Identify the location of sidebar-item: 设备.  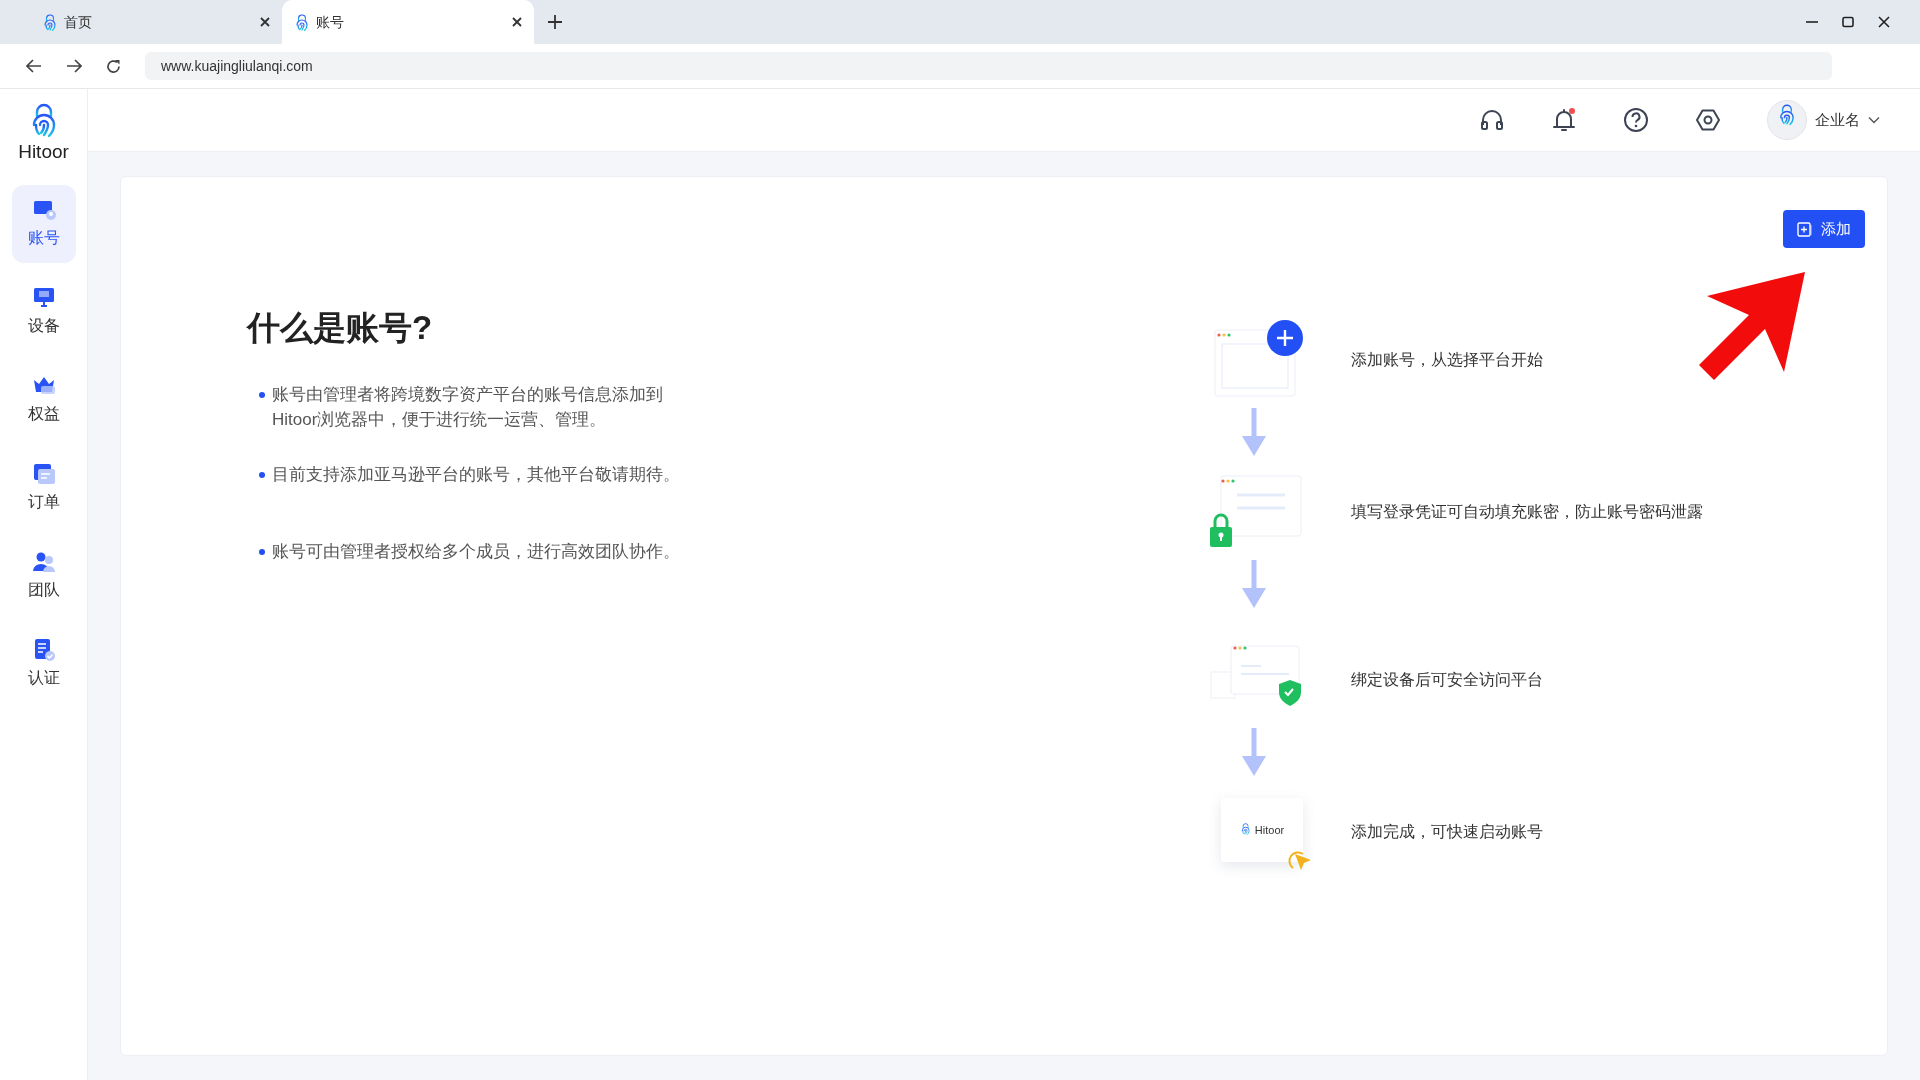
(43, 312).